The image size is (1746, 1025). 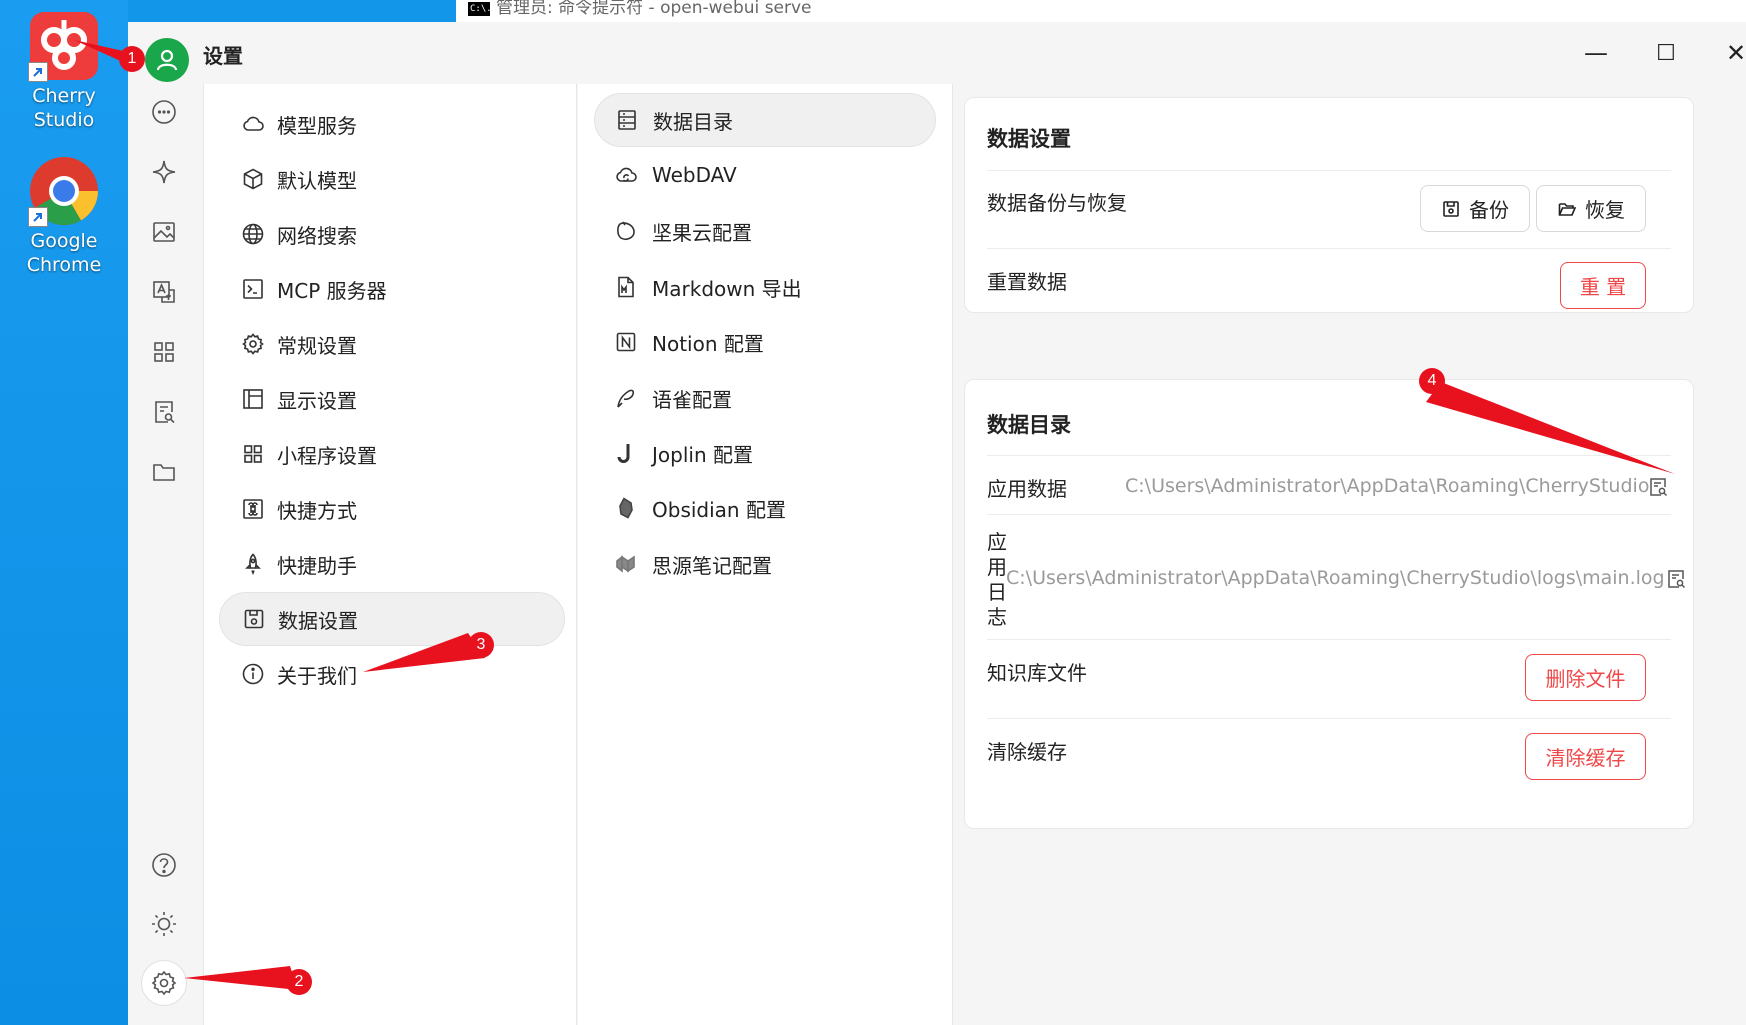 What do you see at coordinates (1730, 53) in the screenshot?
I see `close-button: ✕` at bounding box center [1730, 53].